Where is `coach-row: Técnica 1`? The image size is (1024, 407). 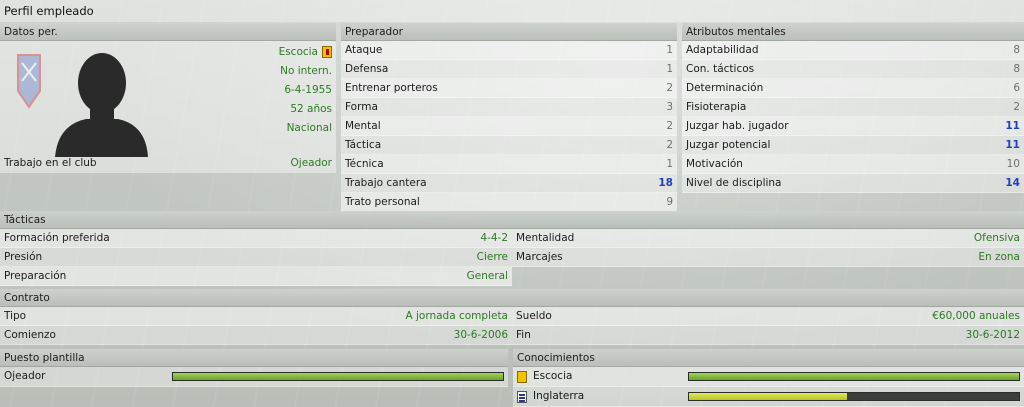 coach-row: Técnica 1 is located at coordinates (509, 164).